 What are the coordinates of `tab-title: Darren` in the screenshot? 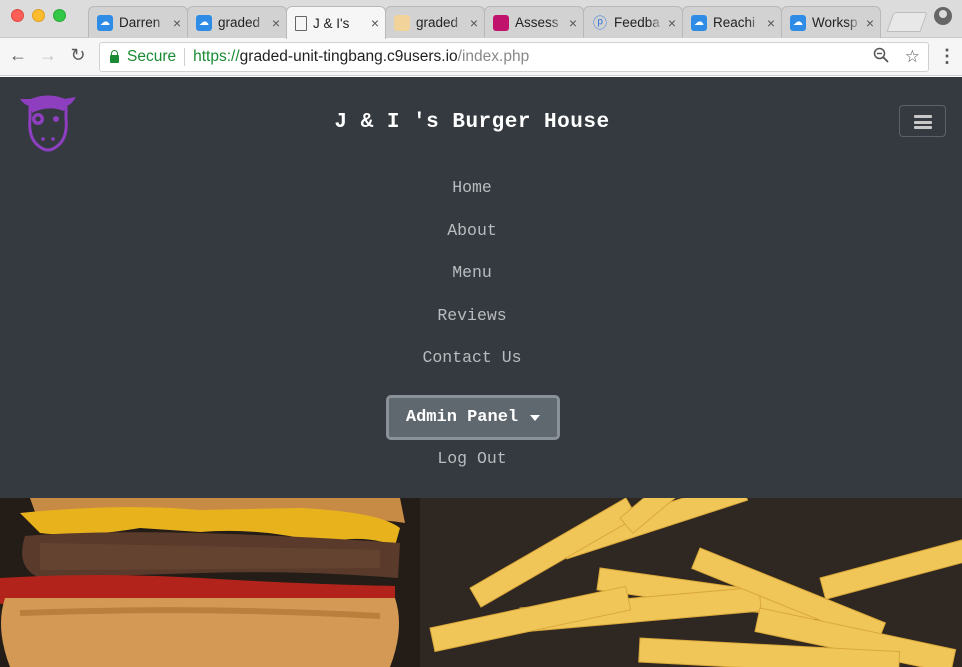 It's located at (140, 22).